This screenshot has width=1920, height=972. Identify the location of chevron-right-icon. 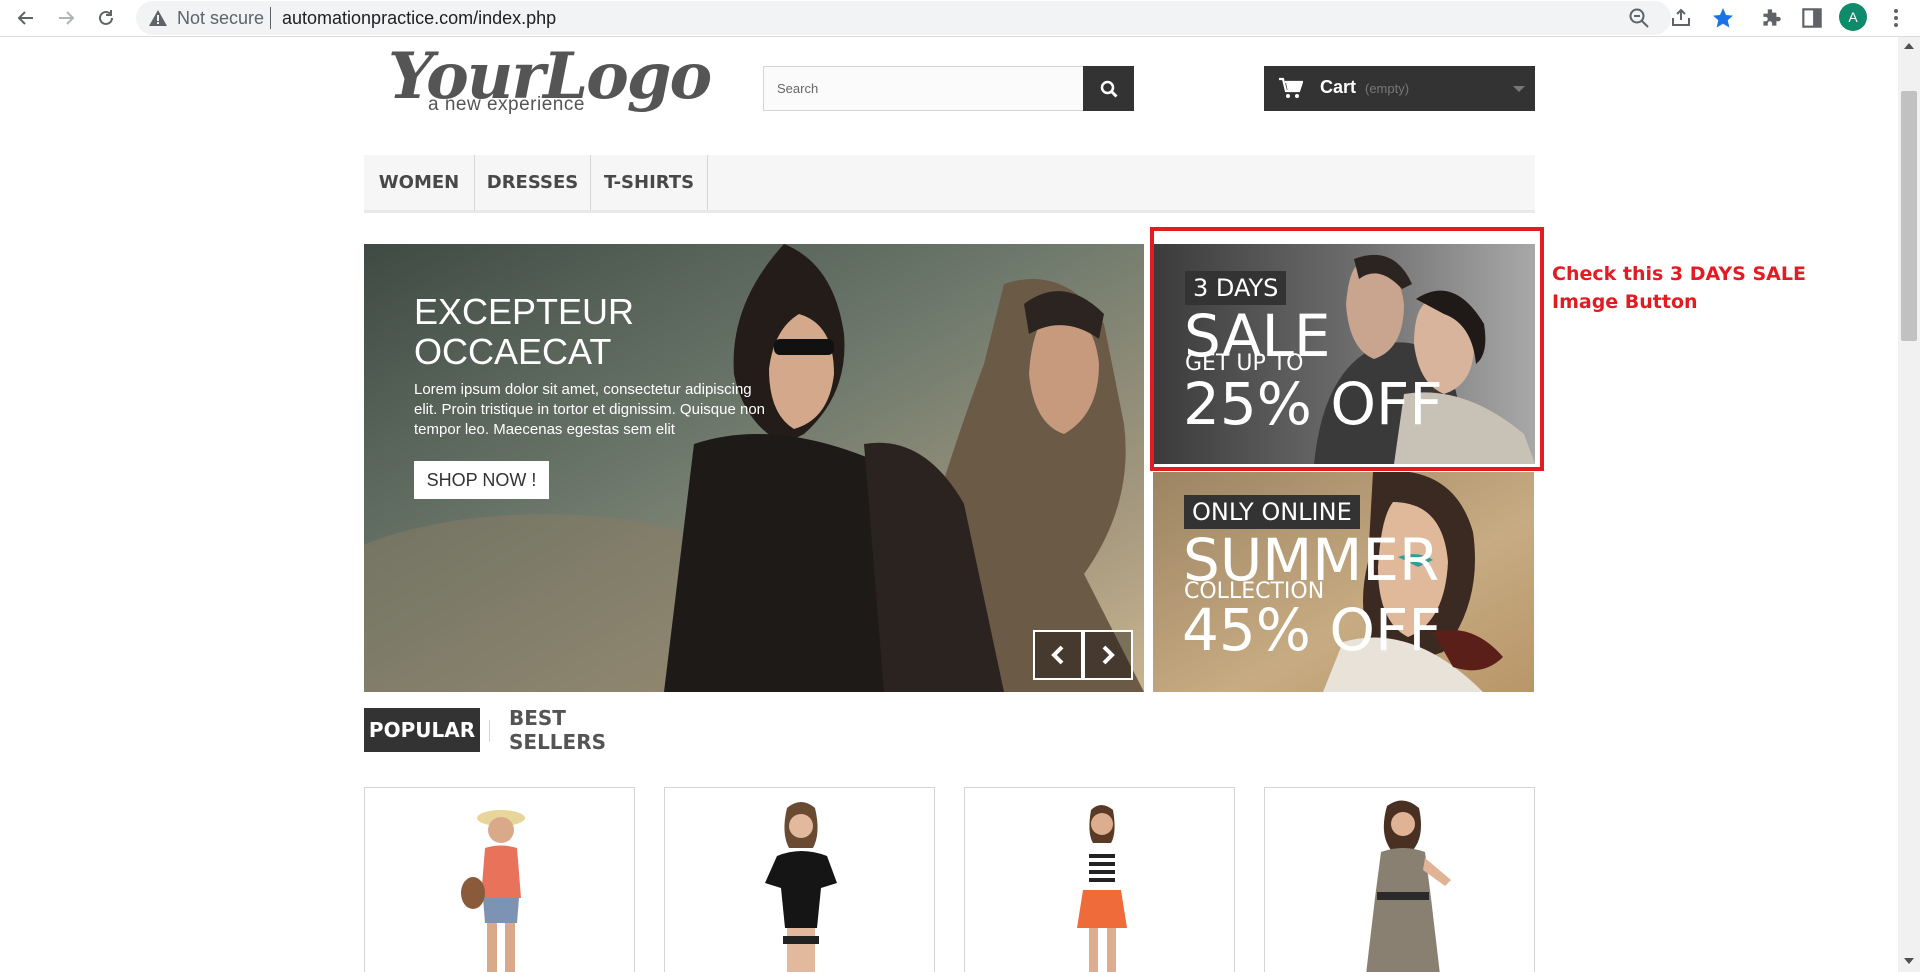
(1108, 655).